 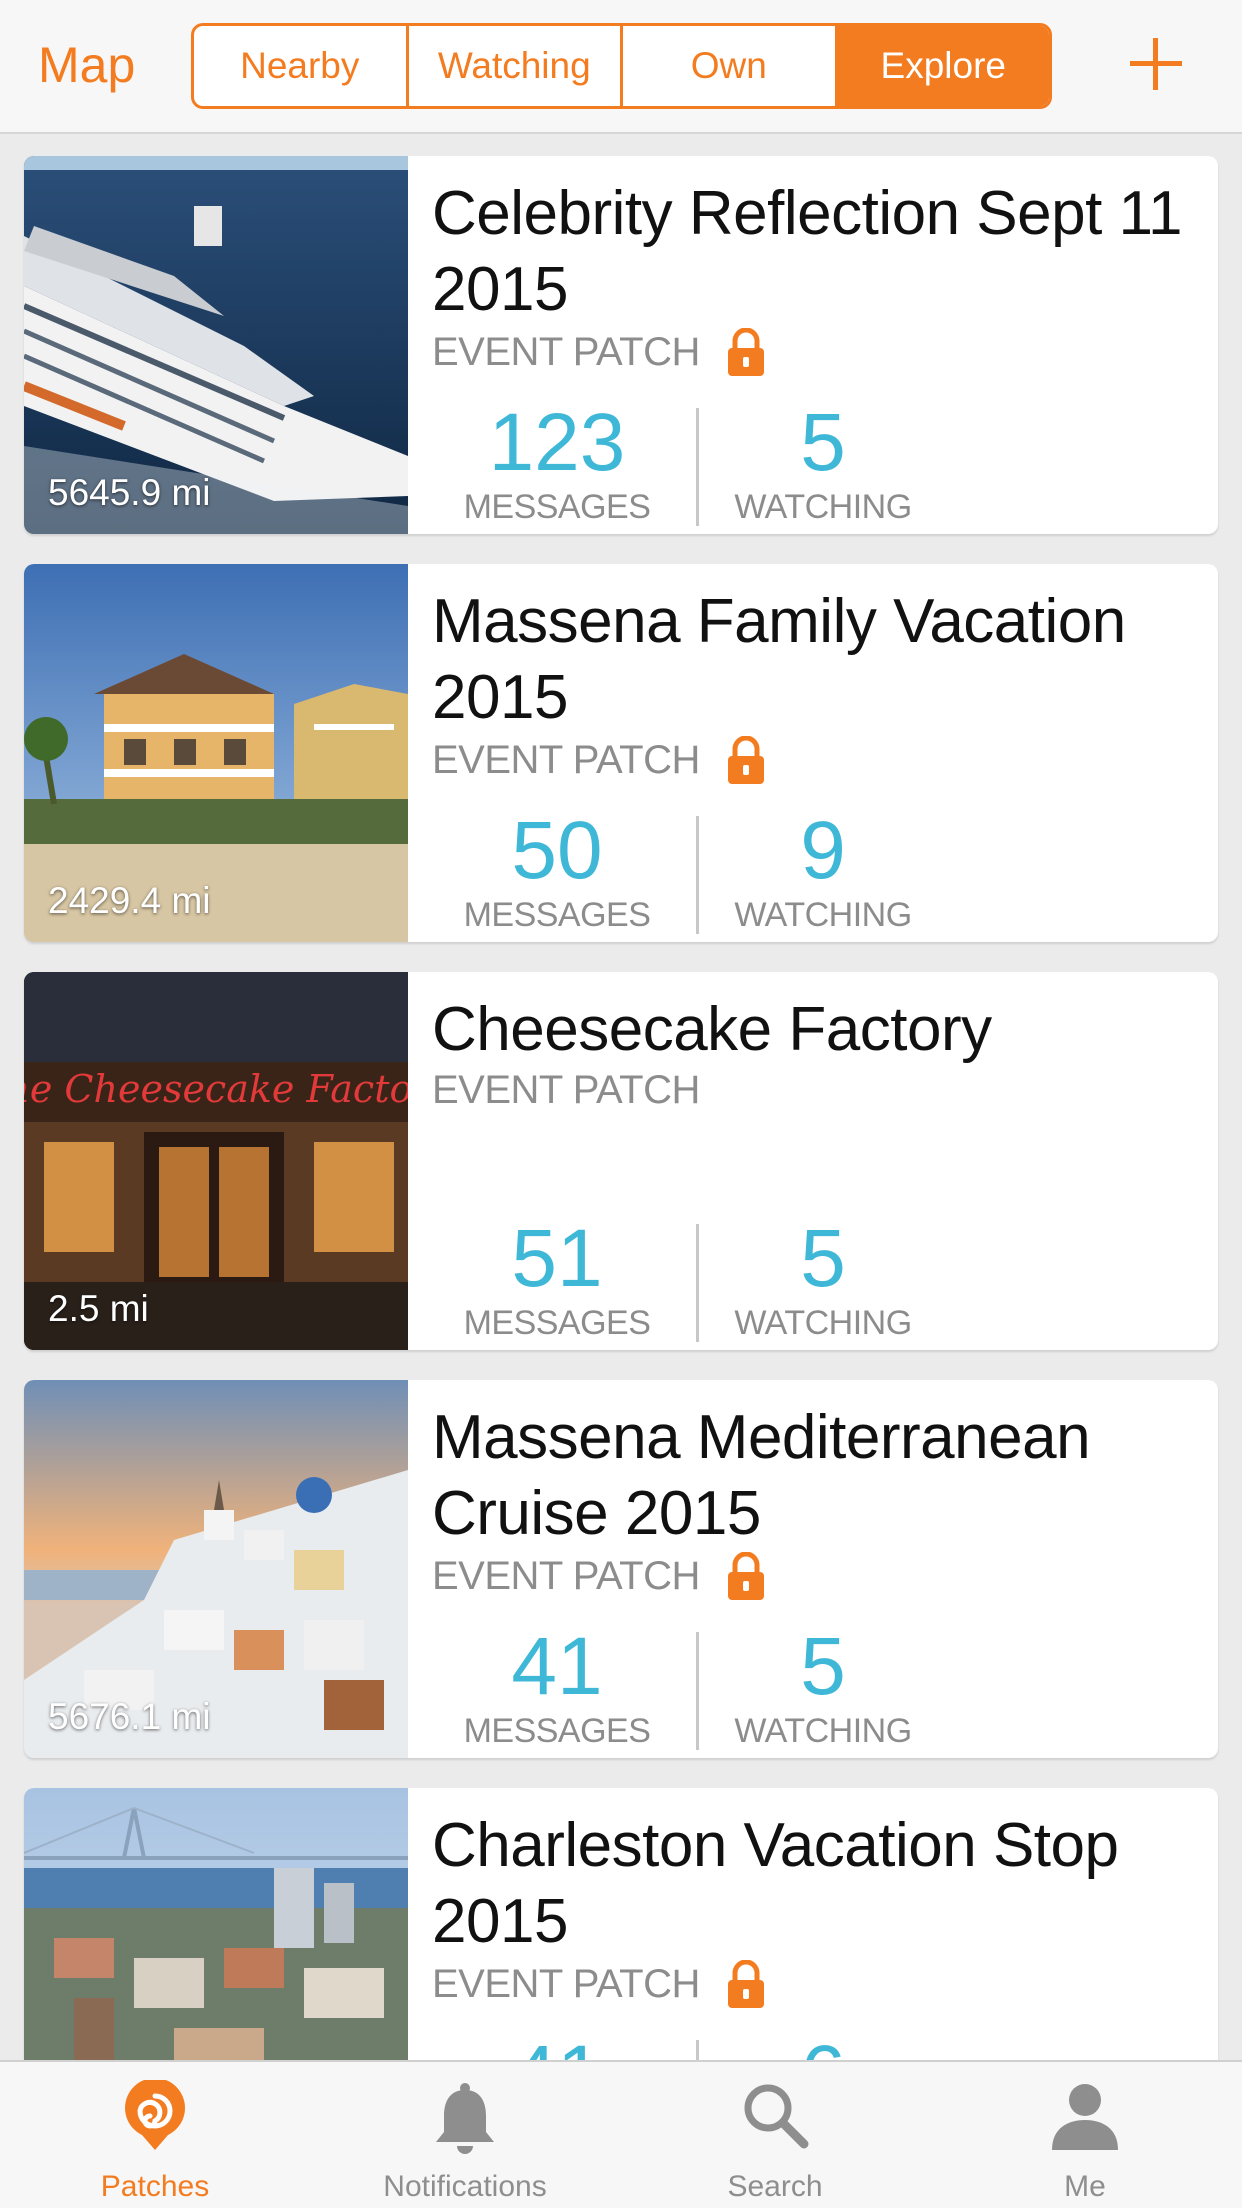 I want to click on patch-stats: 50 MESSAGES 9 WATCHING, so click(x=682, y=871).